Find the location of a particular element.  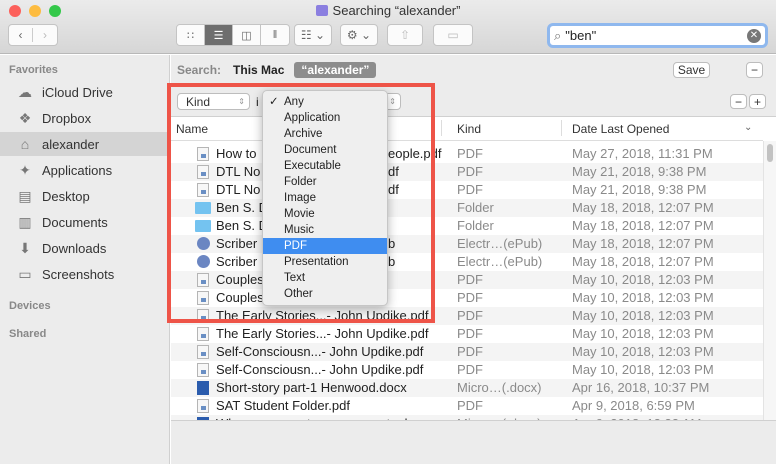

sidebar-item-documents: ▥ Documents is located at coordinates (85, 222).